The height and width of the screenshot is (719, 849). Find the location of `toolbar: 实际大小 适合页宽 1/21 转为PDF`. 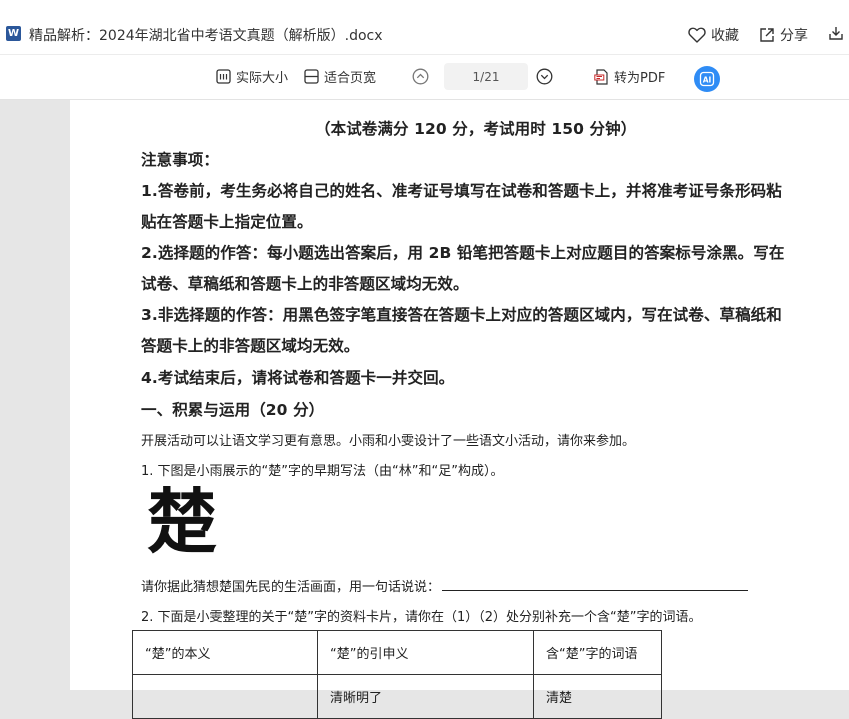

toolbar: 实际大小 适合页宽 1/21 转为PDF is located at coordinates (424, 77).